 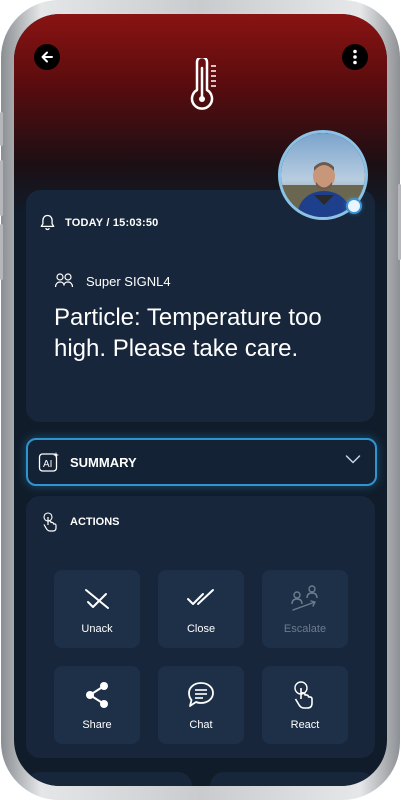 I want to click on arrow-left-icon, so click(x=47, y=57).